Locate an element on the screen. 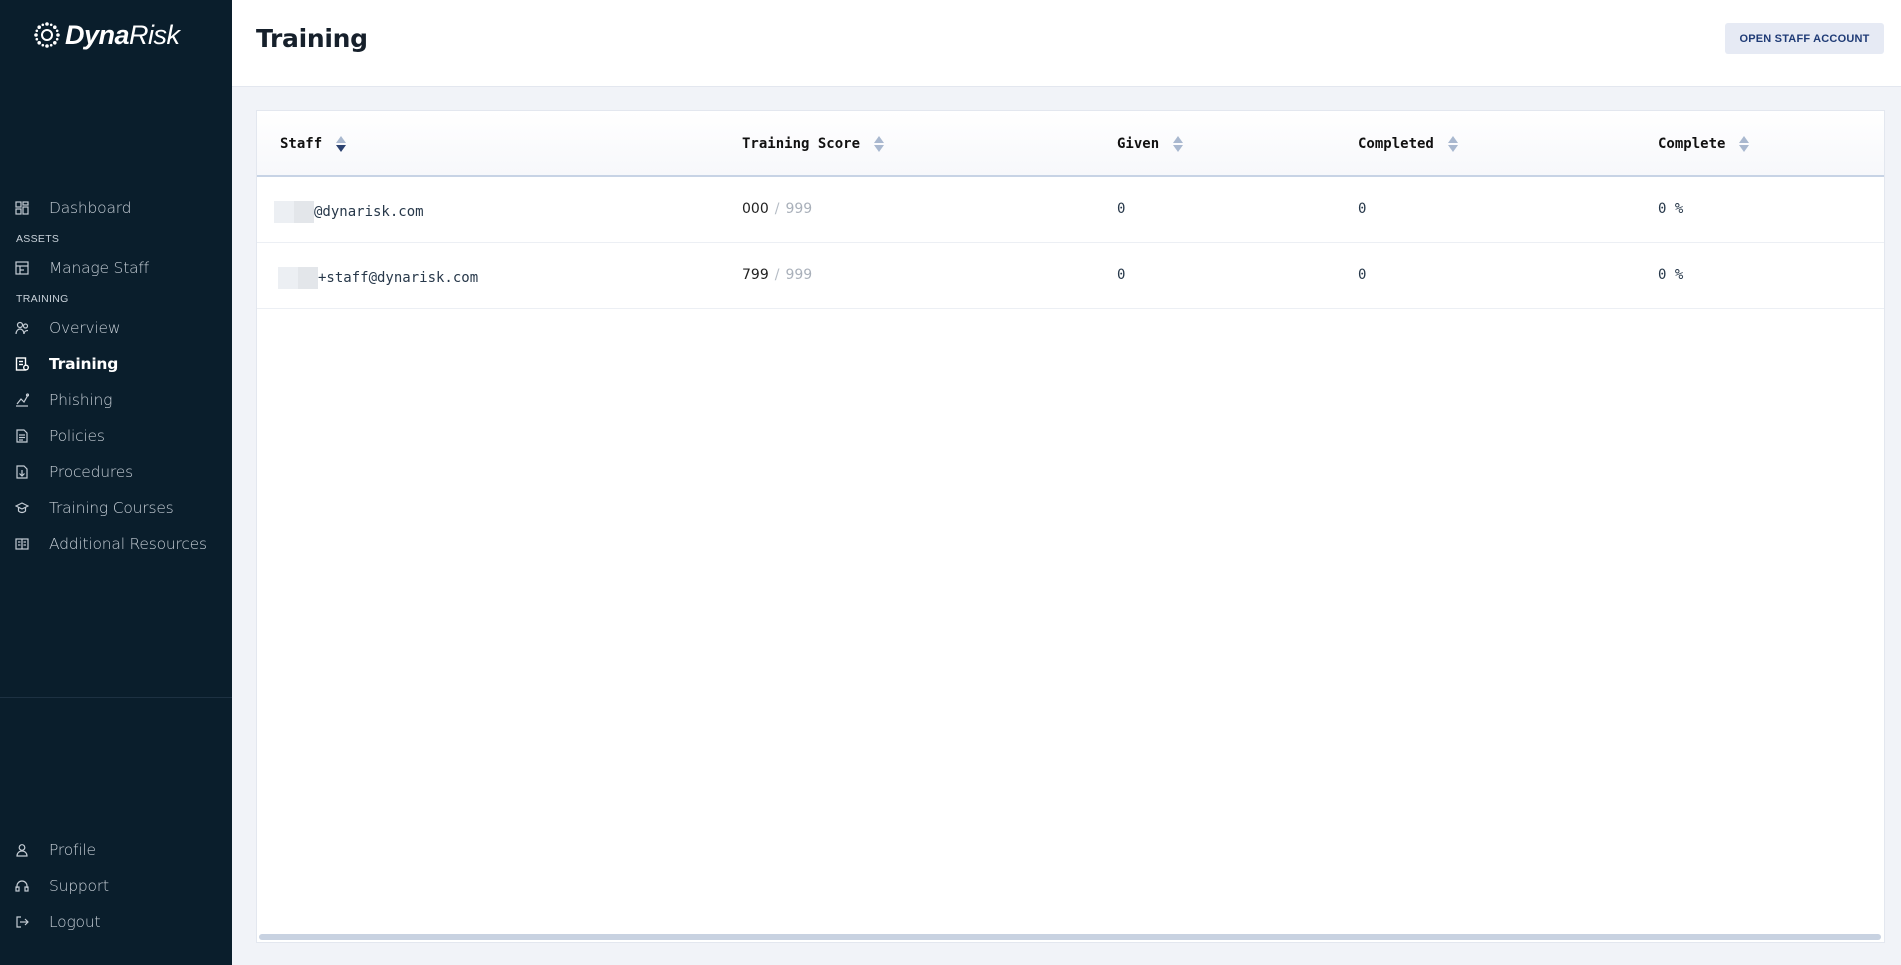  sidebar-item-overview: Overview is located at coordinates (116, 328).